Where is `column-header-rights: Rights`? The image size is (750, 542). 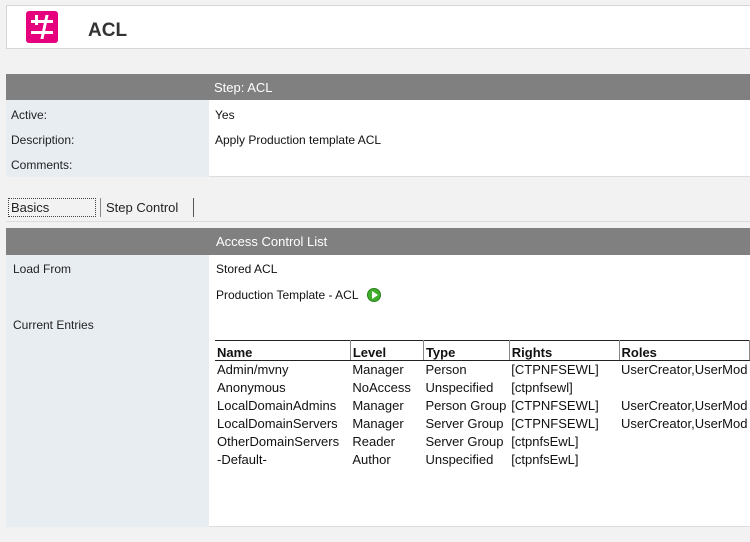 column-header-rights: Rights is located at coordinates (564, 350).